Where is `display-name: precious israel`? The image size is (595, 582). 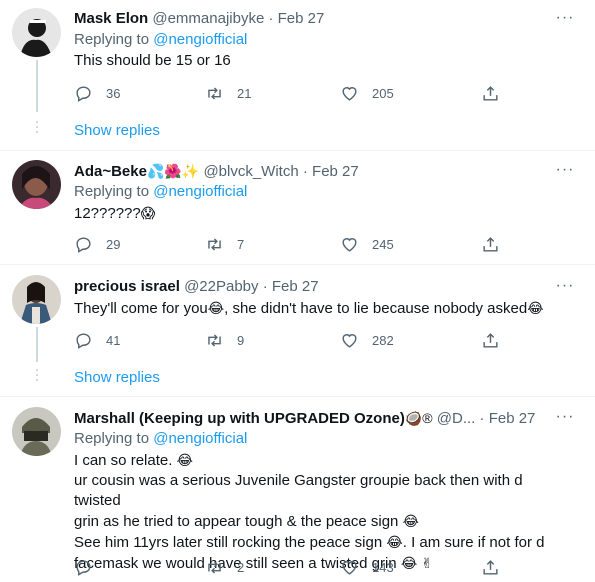
display-name: precious israel is located at coordinates (127, 286).